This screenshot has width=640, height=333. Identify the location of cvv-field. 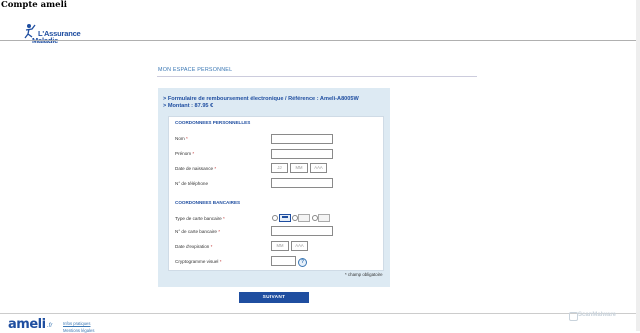
(283, 261).